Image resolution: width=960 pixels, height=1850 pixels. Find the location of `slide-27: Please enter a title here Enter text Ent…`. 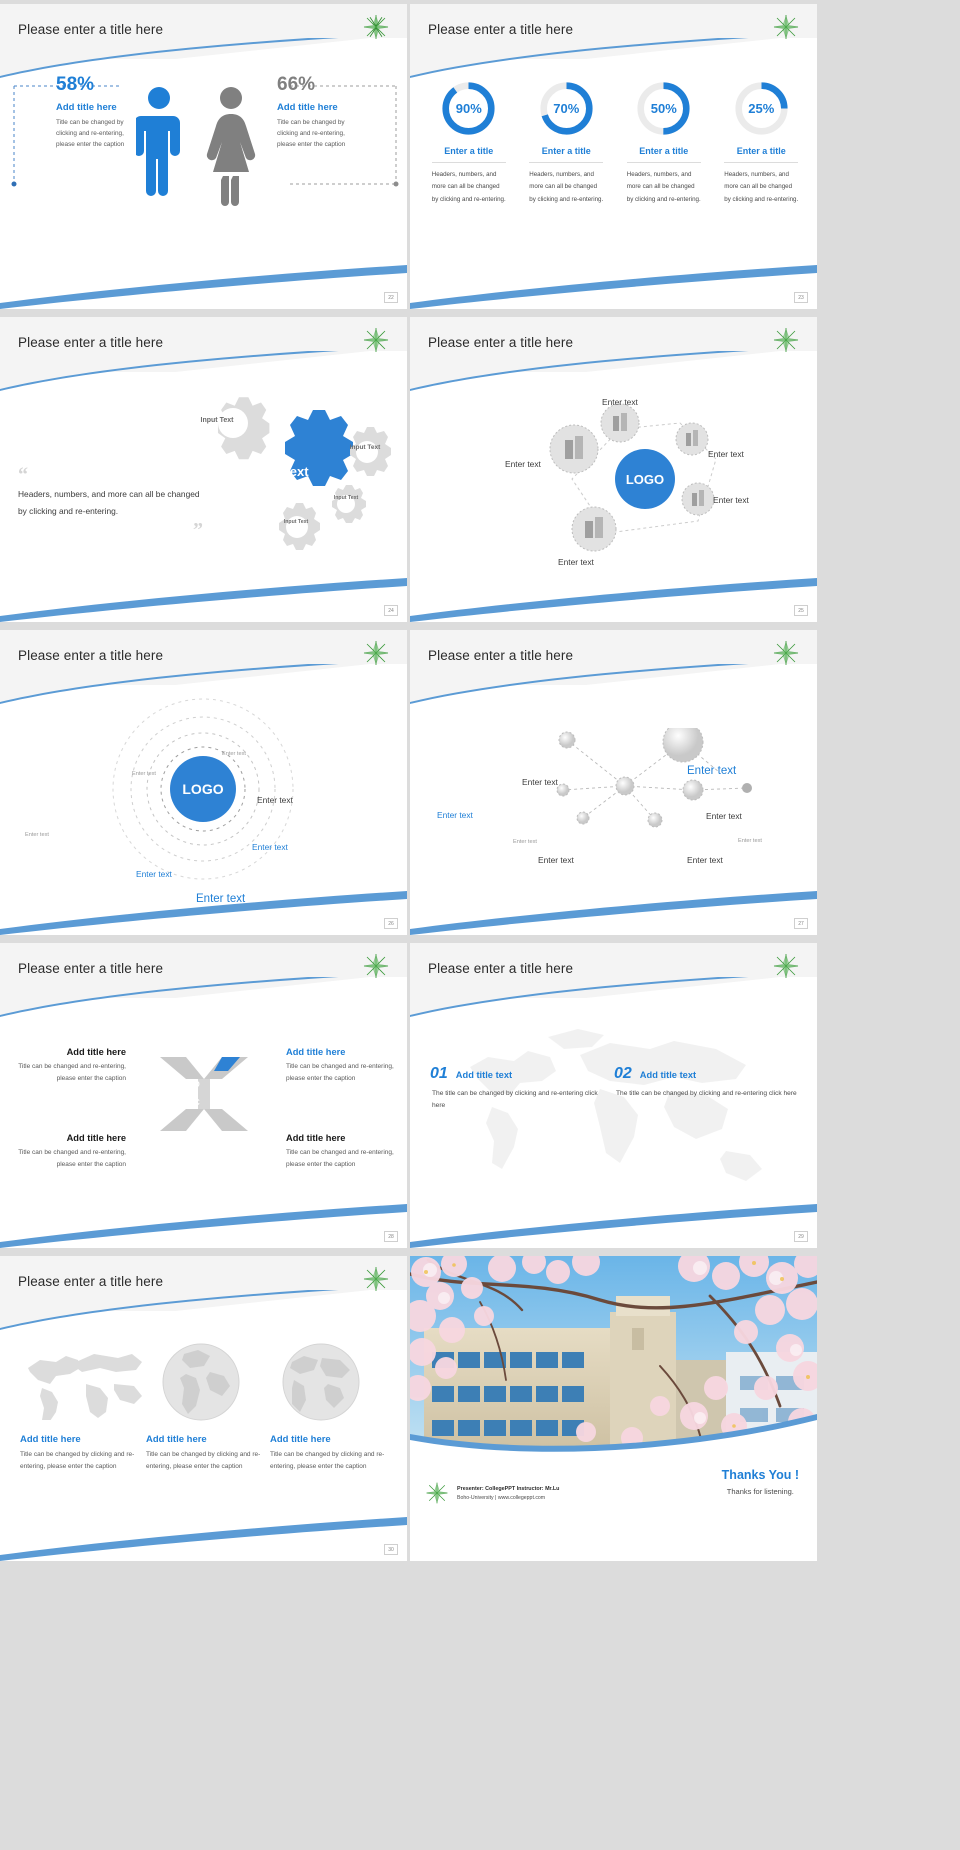

slide-27: Please enter a title here Enter text Ent… is located at coordinates (613, 782).